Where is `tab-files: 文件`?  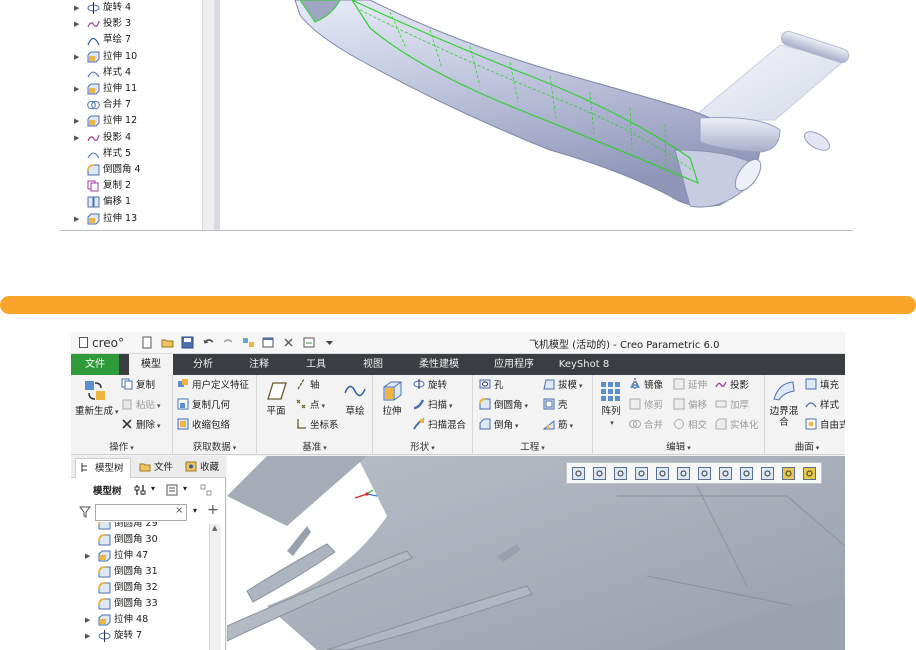 tab-files: 文件 is located at coordinates (157, 468).